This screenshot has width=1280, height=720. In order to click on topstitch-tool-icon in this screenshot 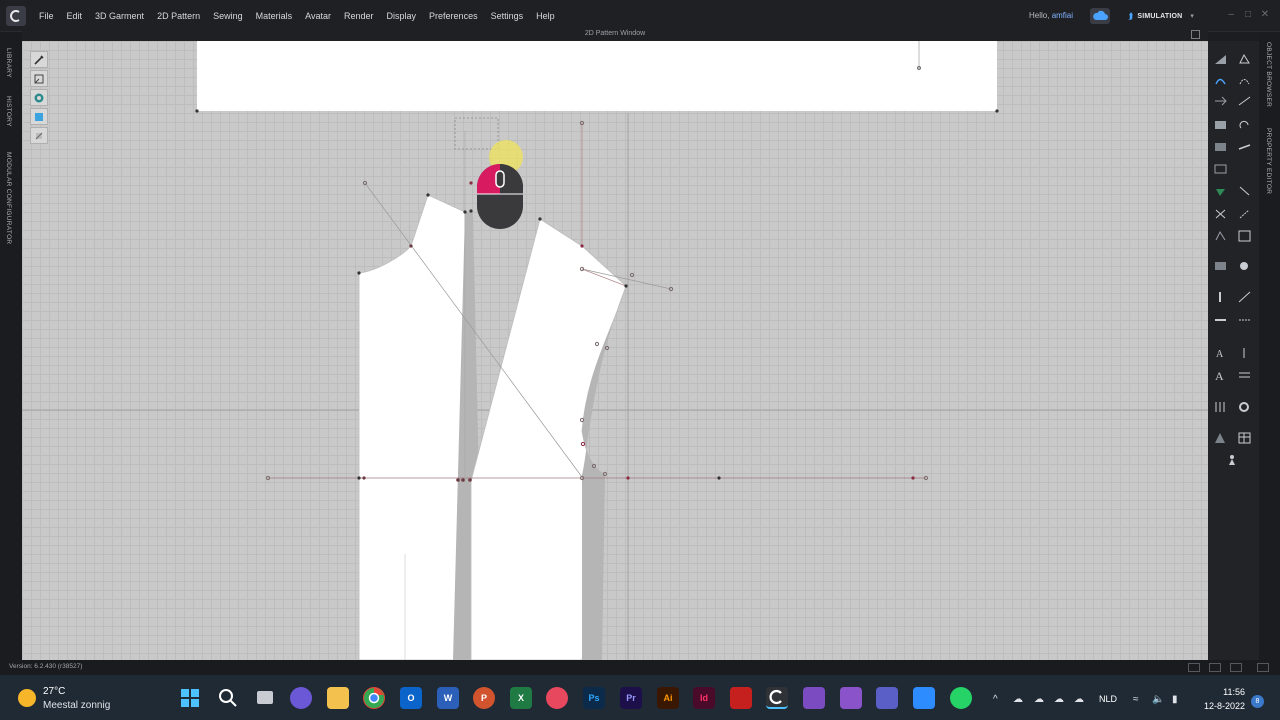, I will do `click(1244, 320)`.